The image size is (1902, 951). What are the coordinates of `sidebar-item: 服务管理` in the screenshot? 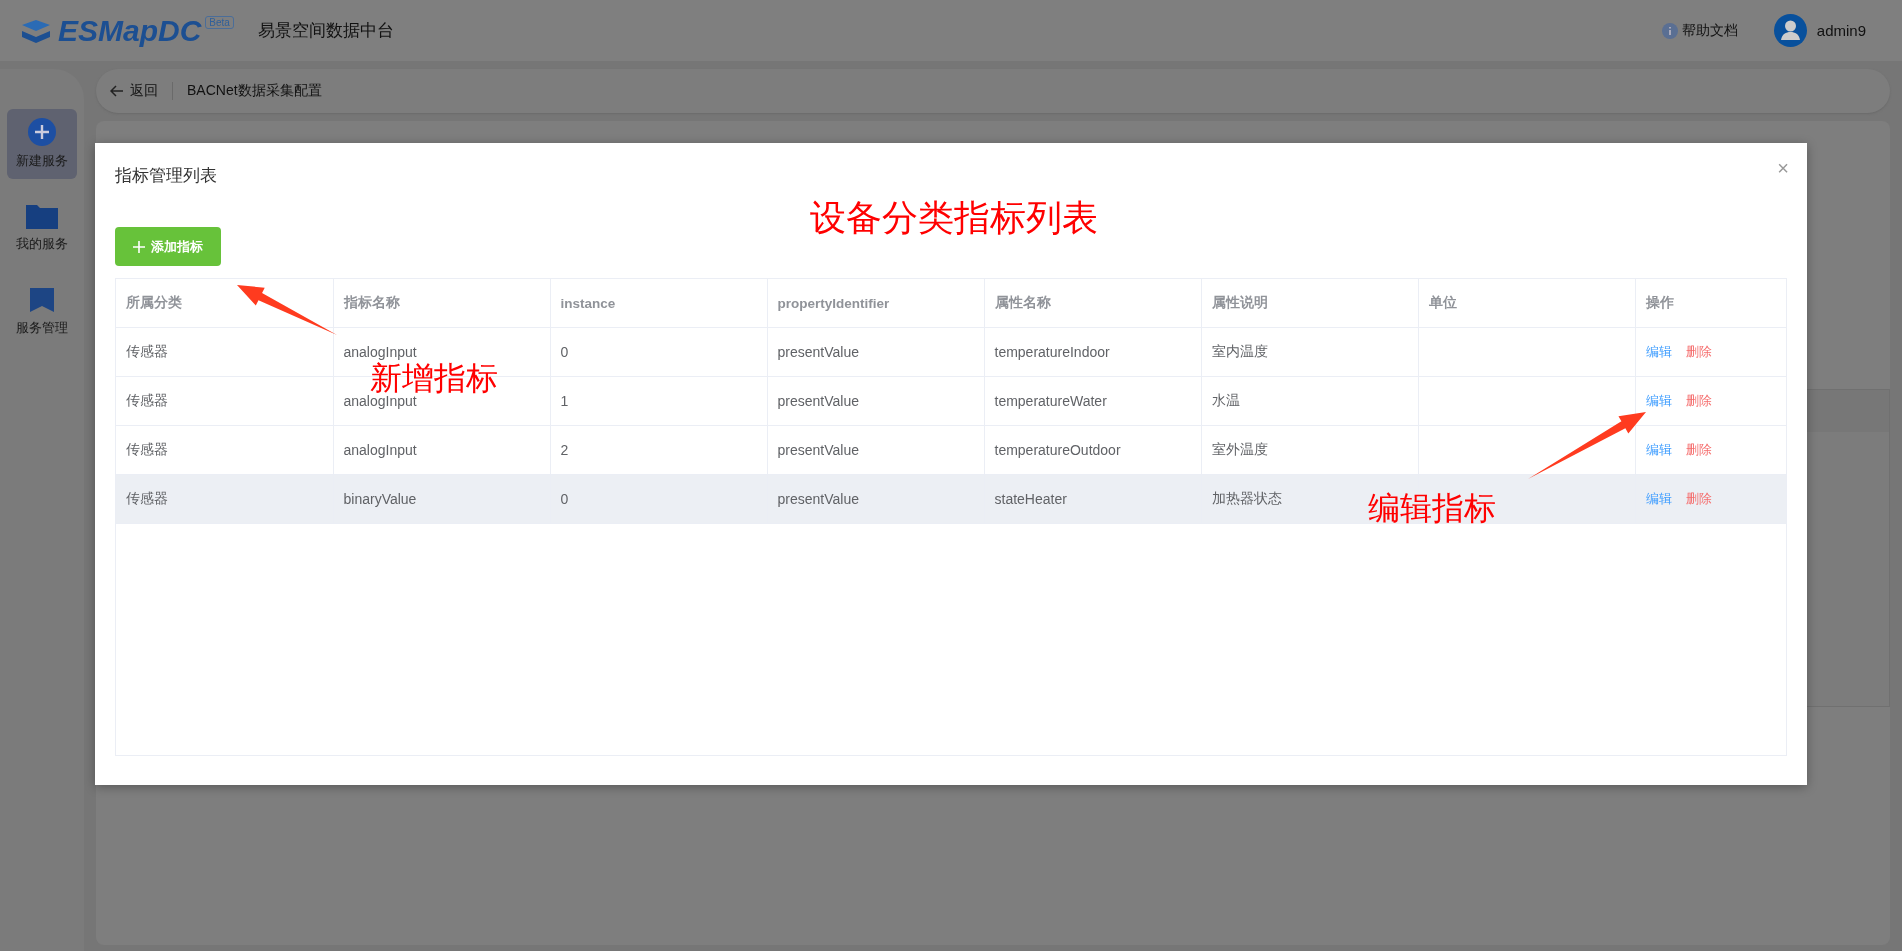 It's located at (42, 312).